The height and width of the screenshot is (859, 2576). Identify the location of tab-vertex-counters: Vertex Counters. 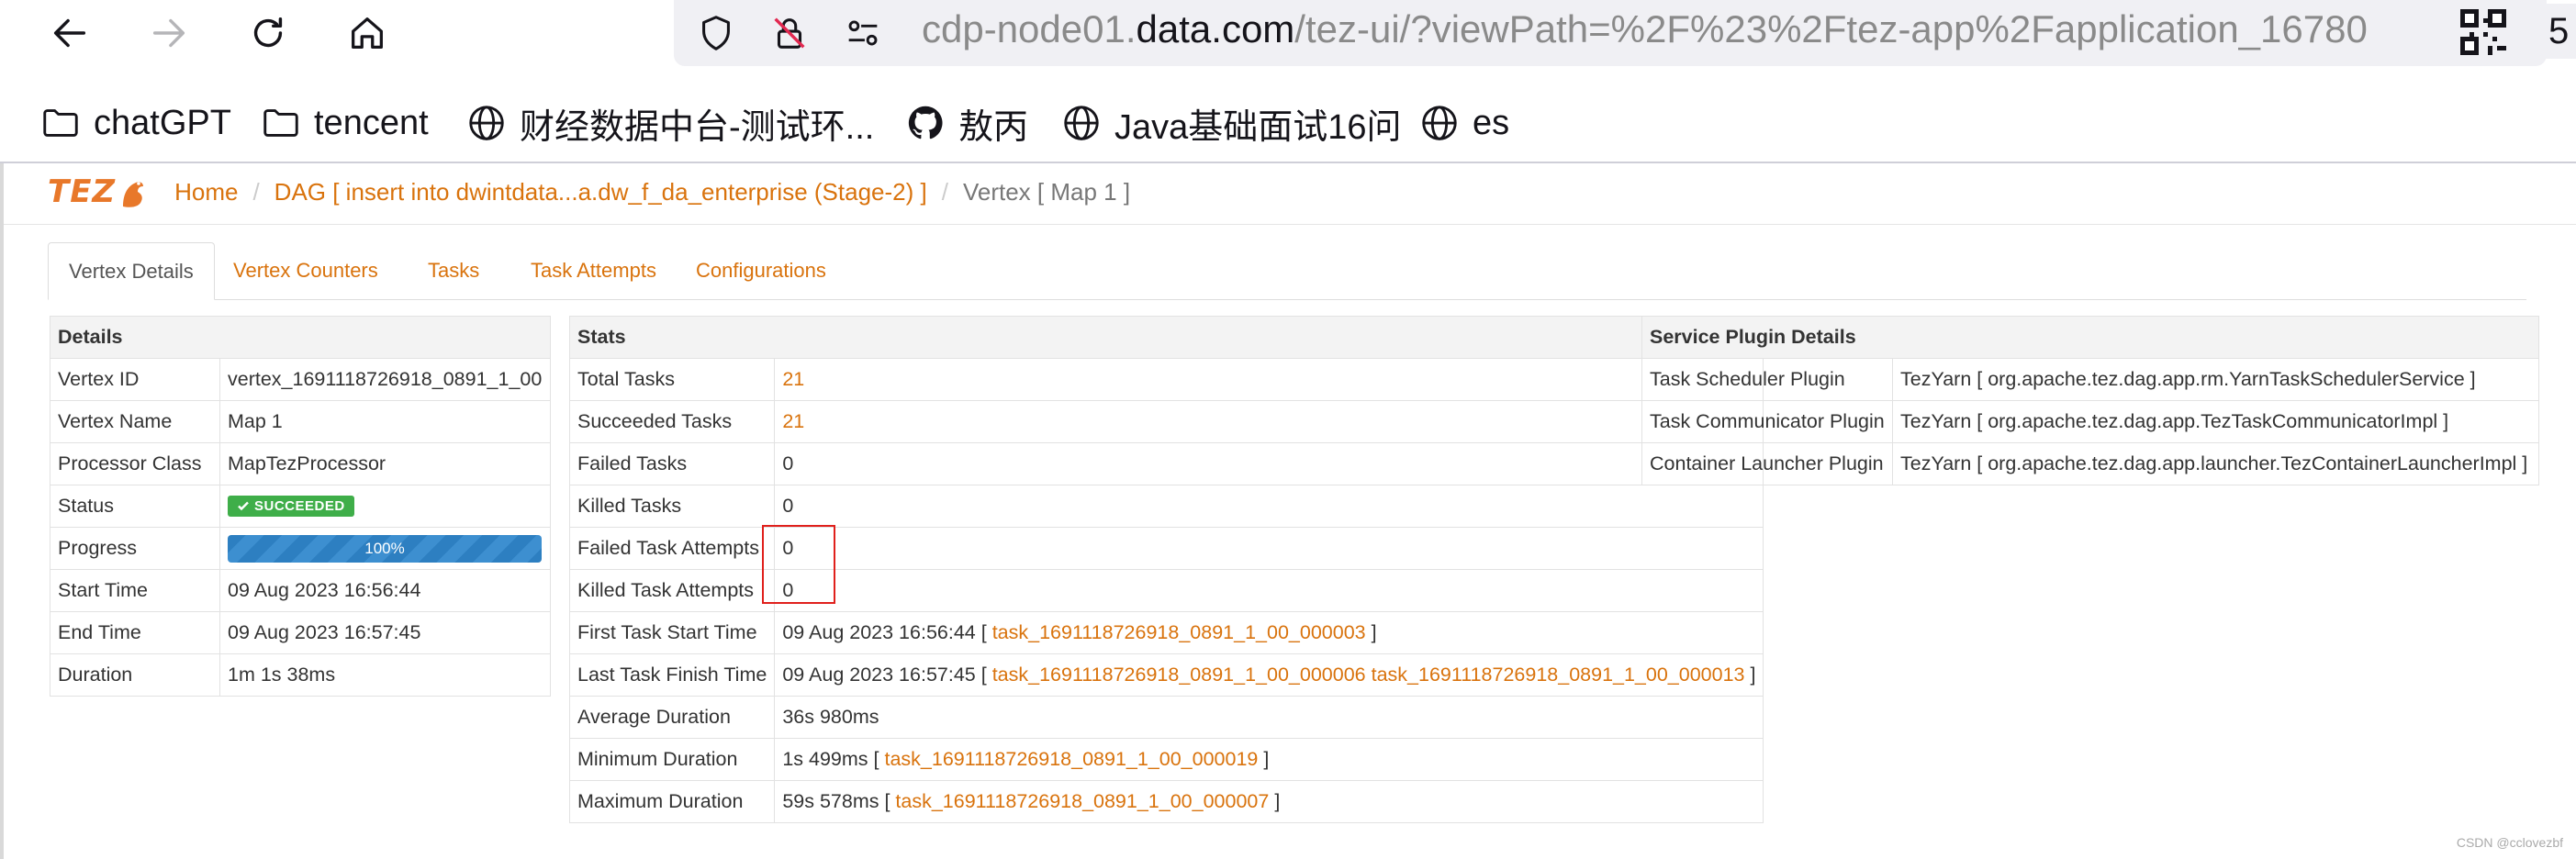
(305, 271).